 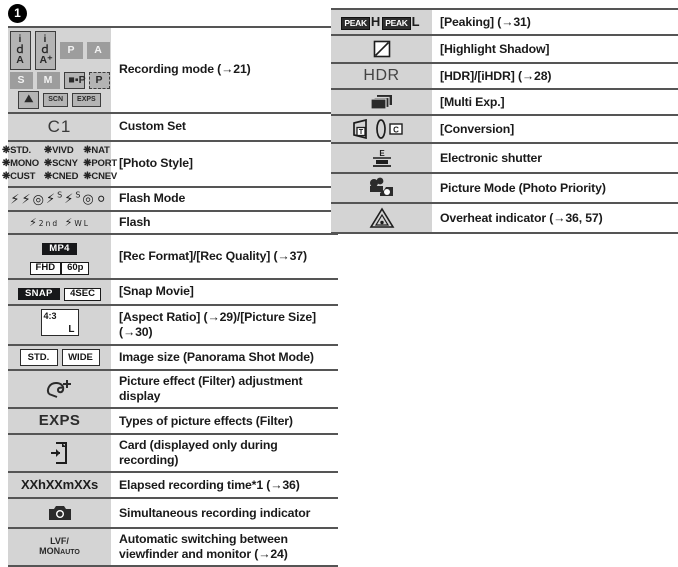 I want to click on row-description: [Photo Style], so click(x=224, y=164).